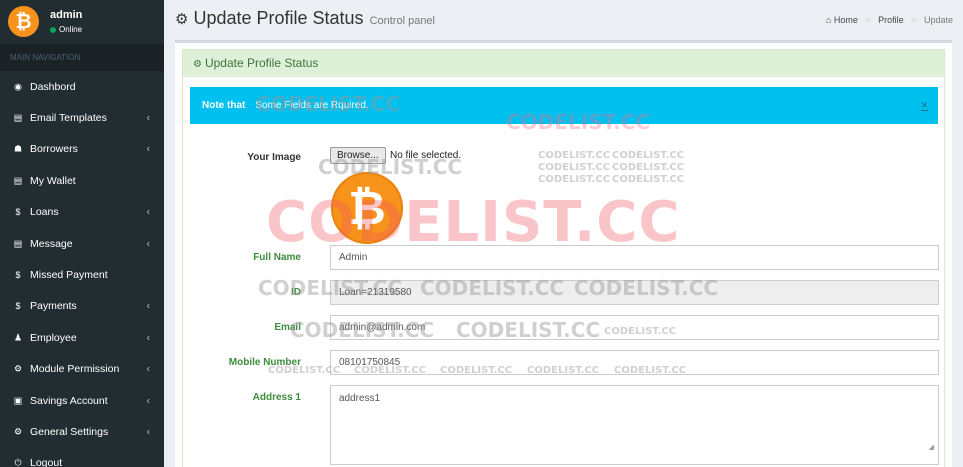 The width and height of the screenshot is (963, 467). Describe the element at coordinates (53, 29) in the screenshot. I see `online-dot-icon` at that location.